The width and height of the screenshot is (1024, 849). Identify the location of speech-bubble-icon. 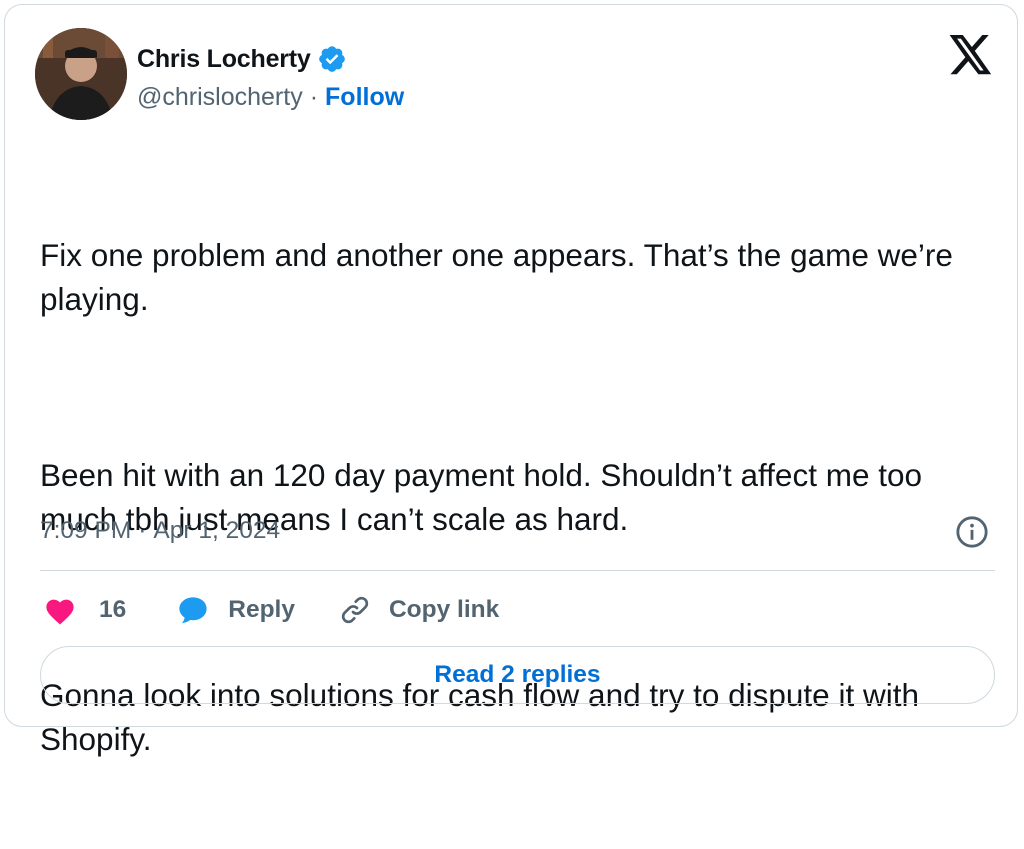
(193, 610).